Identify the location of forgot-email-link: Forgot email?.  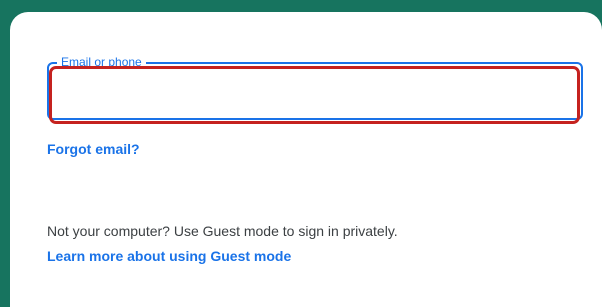
(93, 149).